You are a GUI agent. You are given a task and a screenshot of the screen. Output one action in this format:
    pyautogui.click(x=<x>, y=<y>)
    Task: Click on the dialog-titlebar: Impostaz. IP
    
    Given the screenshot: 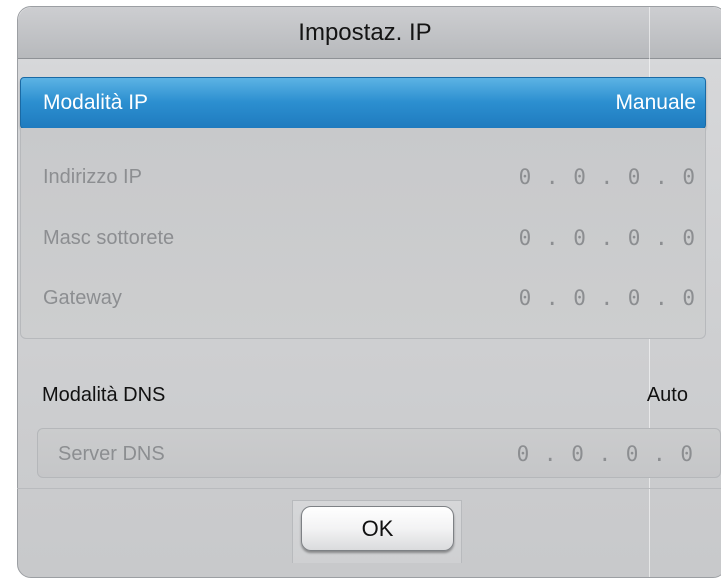 What is the action you would take?
    pyautogui.click(x=369, y=33)
    